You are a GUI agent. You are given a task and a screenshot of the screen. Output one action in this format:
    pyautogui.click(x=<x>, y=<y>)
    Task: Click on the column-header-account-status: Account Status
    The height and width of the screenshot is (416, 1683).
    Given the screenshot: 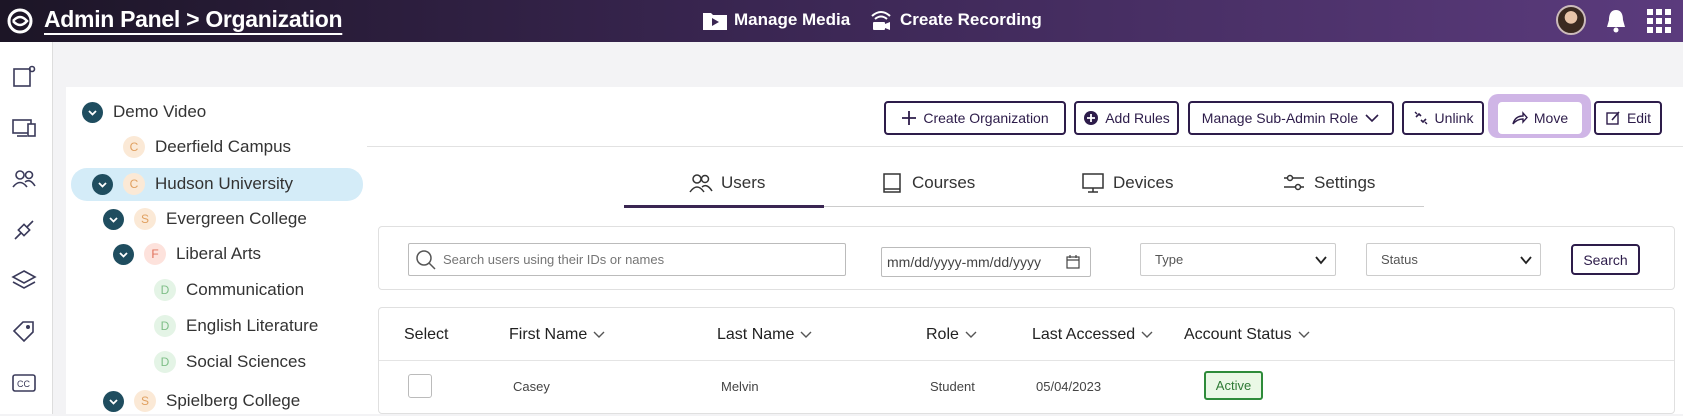 What is the action you would take?
    pyautogui.click(x=1247, y=335)
    